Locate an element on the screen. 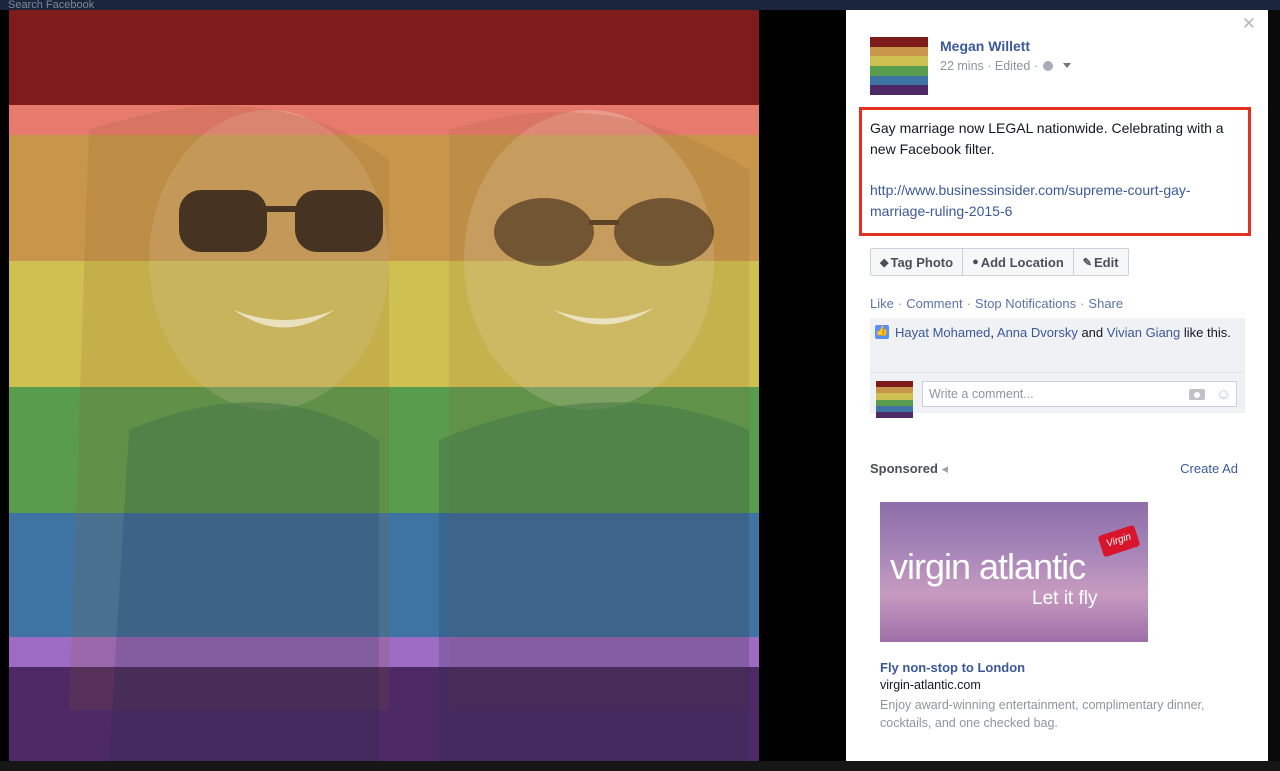  sponsored-heading: Sponsored ◂ is located at coordinates (909, 469).